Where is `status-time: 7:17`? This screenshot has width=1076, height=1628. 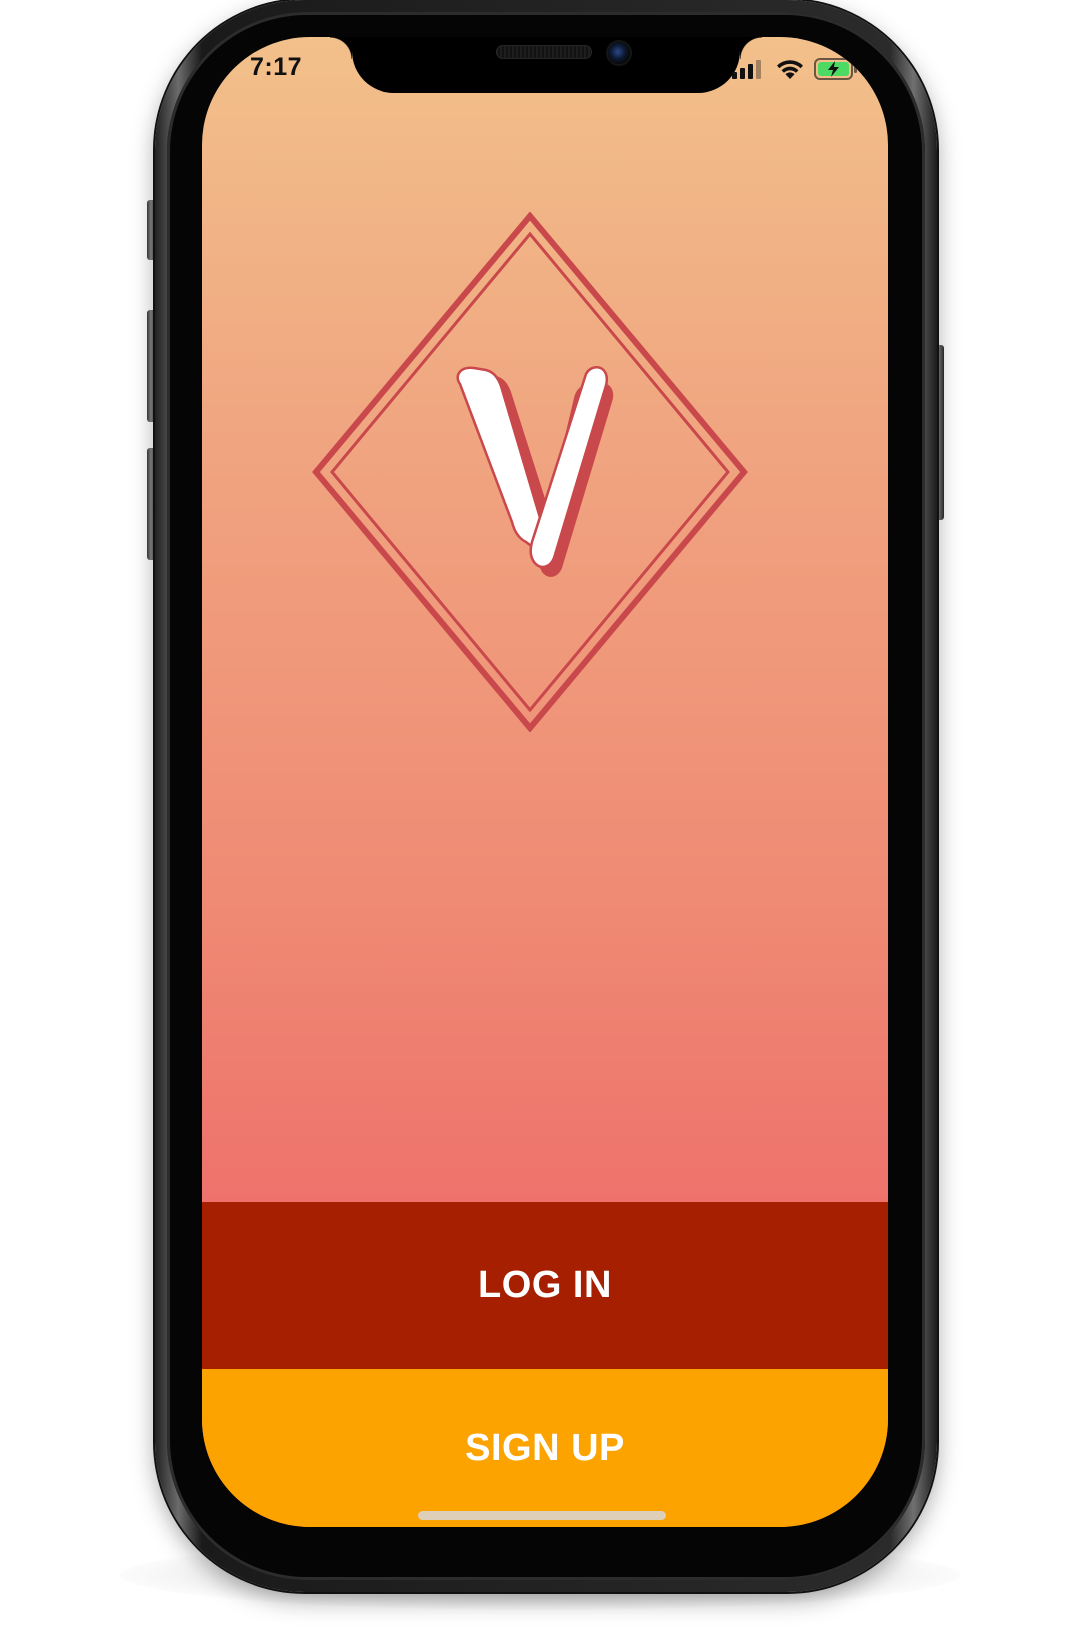 status-time: 7:17 is located at coordinates (276, 67).